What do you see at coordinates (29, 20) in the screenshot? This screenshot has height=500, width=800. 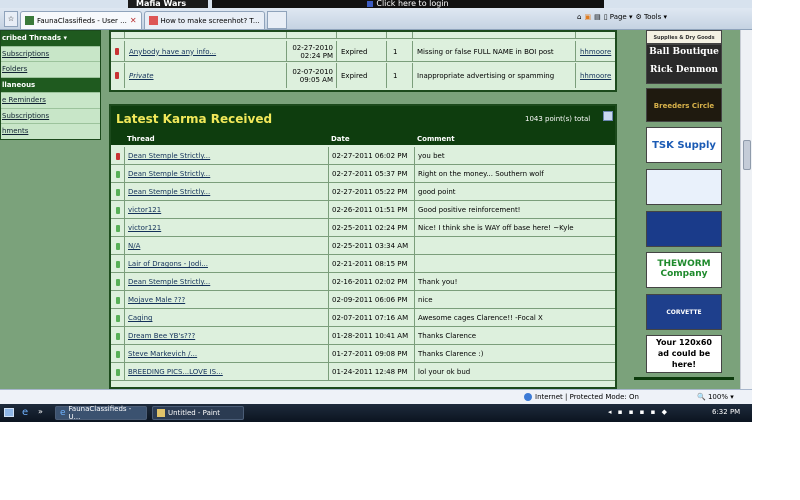 I see `site-favicon-icon` at bounding box center [29, 20].